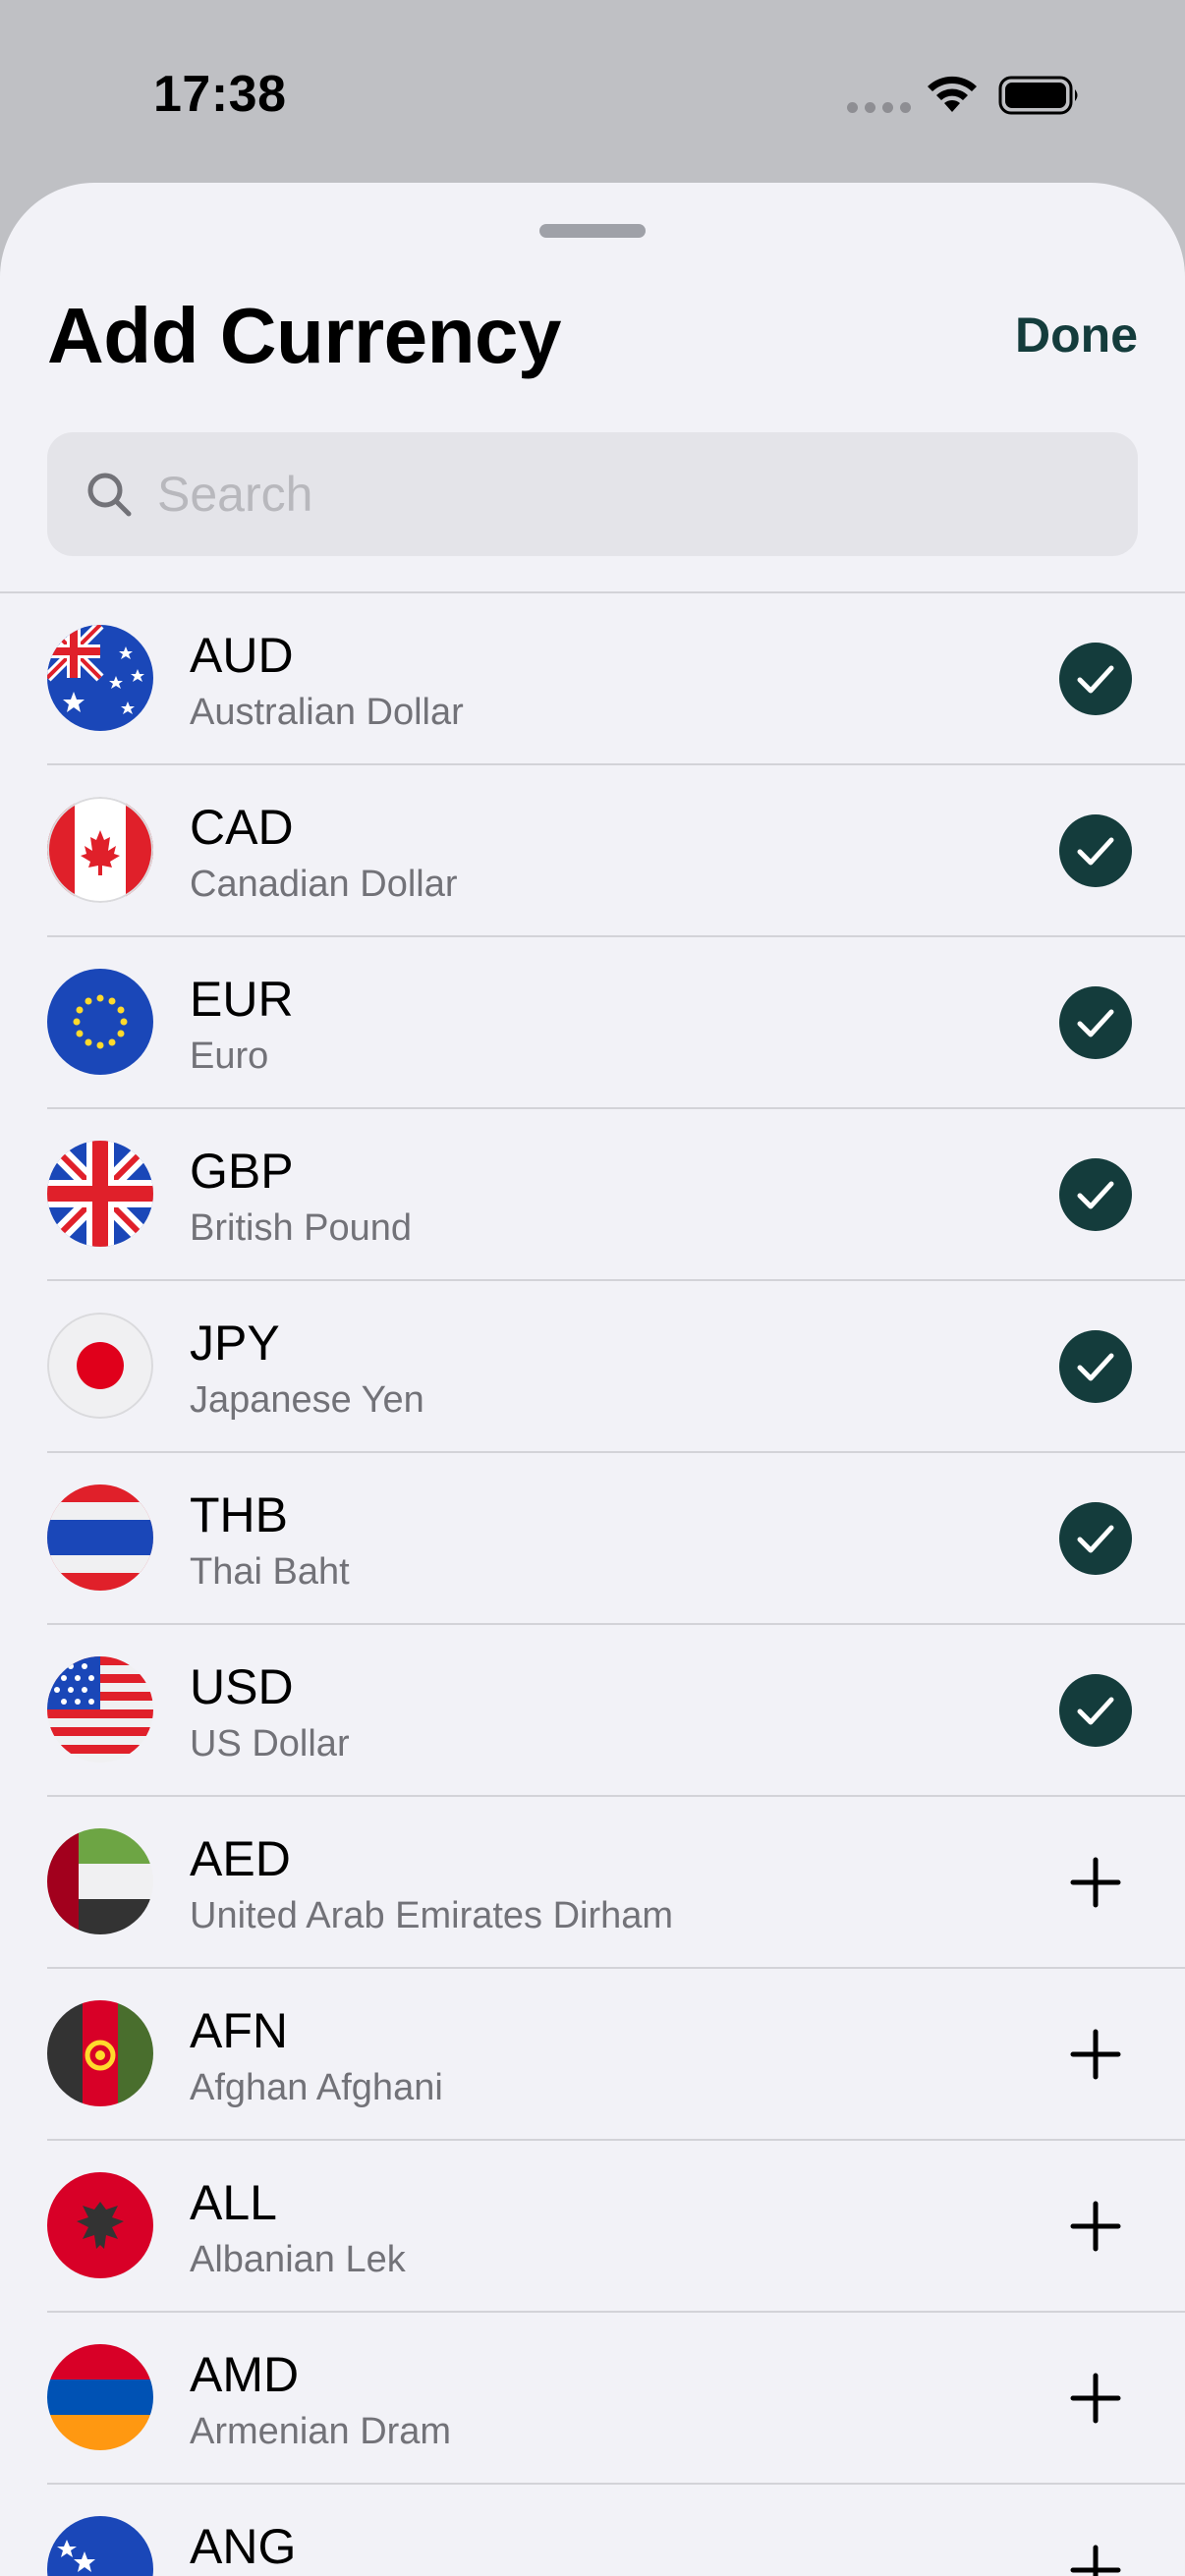 The width and height of the screenshot is (1185, 2576). I want to click on sheet-grabber, so click(592, 231).